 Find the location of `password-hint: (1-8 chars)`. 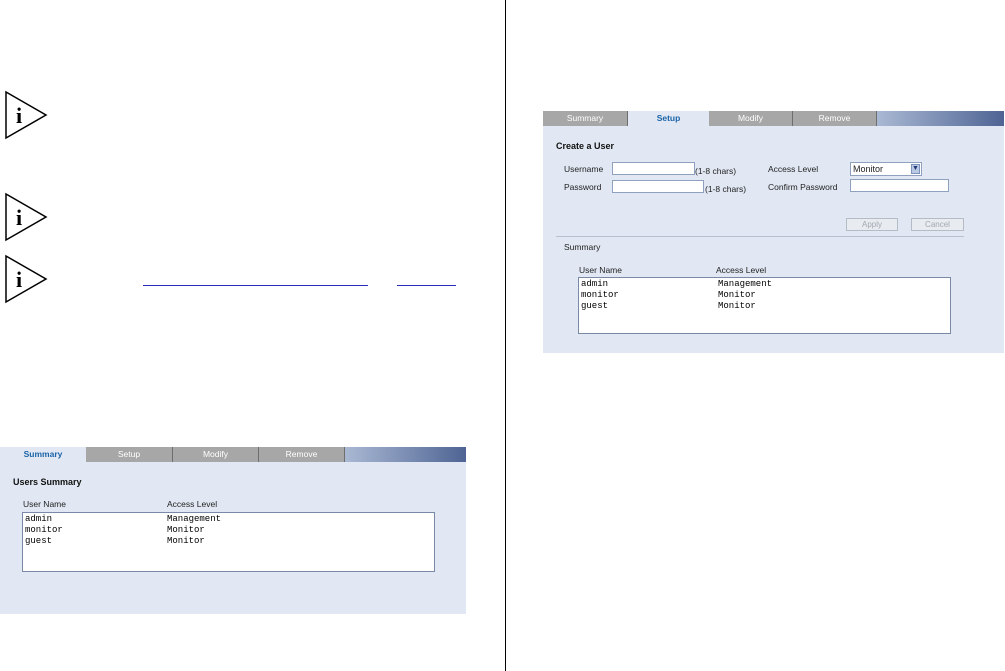

password-hint: (1-8 chars) is located at coordinates (726, 189).